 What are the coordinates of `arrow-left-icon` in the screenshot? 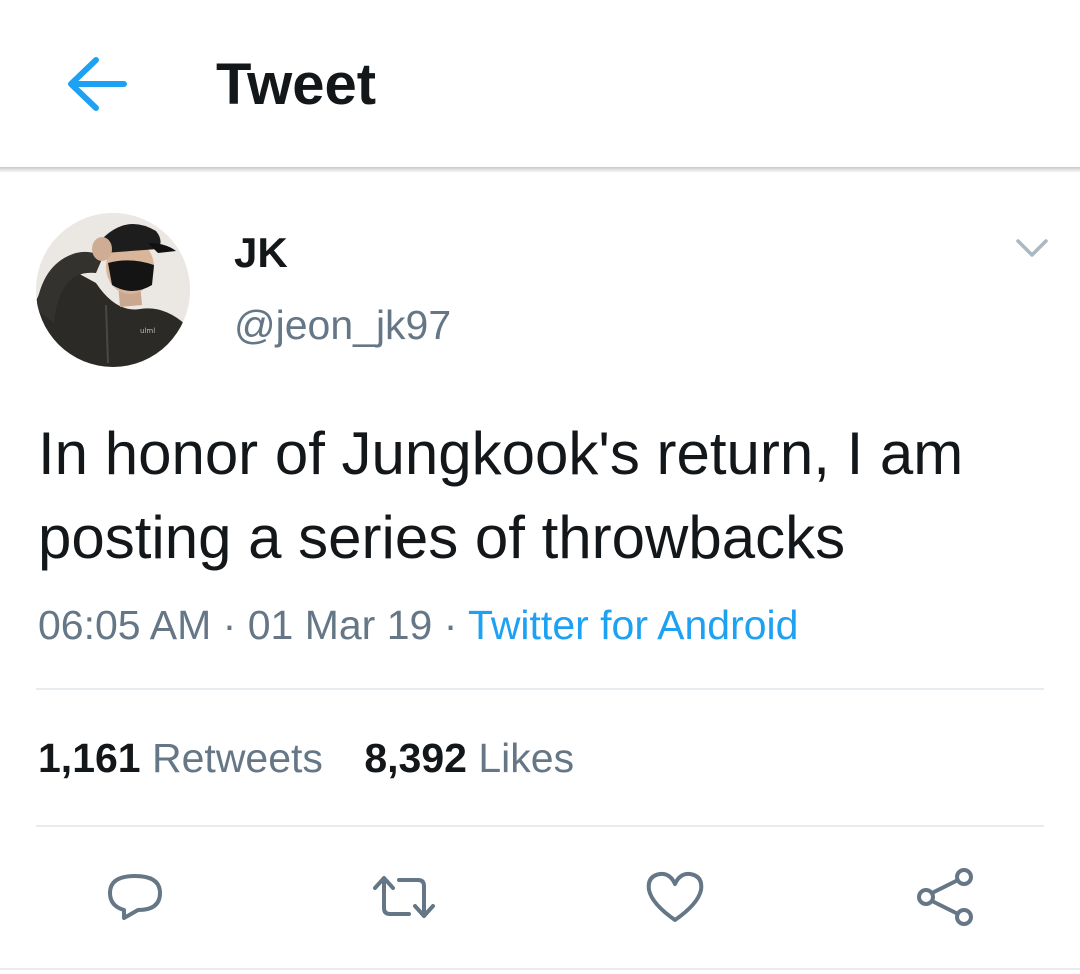 It's located at (97, 84).